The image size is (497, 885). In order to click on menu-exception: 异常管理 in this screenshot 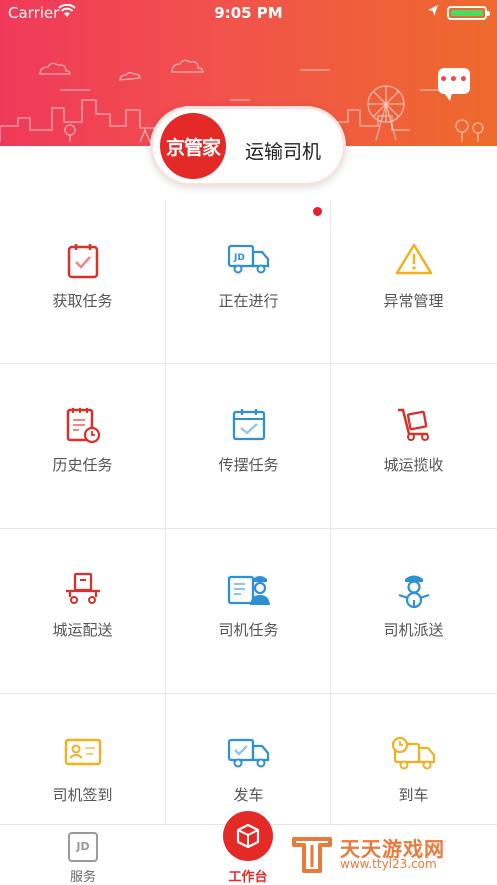, I will do `click(413, 282)`.